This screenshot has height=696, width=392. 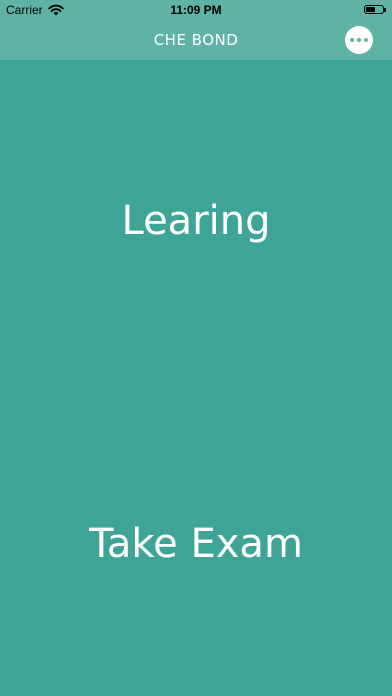 I want to click on more-options-button, so click(x=359, y=40).